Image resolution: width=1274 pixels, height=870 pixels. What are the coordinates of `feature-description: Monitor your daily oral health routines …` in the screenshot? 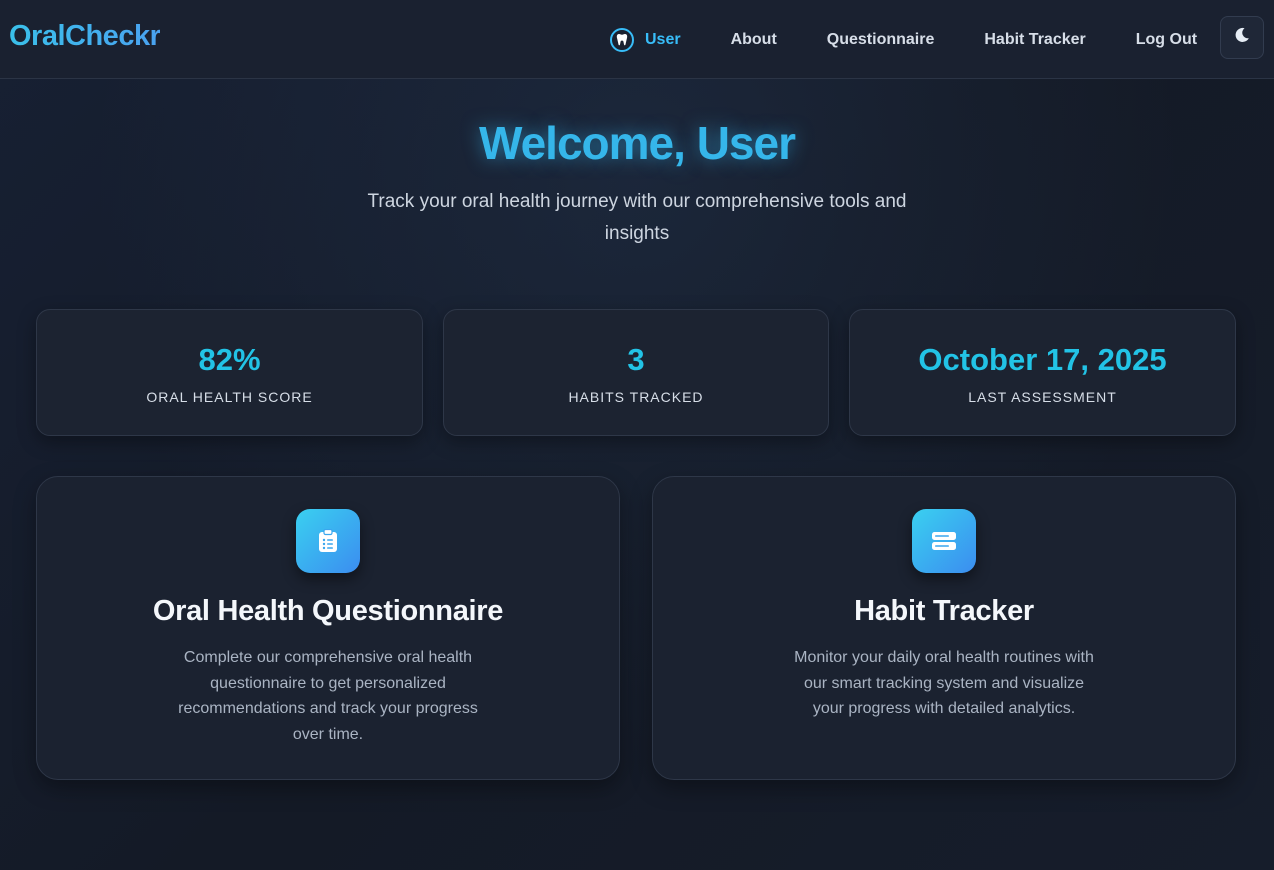 It's located at (944, 683).